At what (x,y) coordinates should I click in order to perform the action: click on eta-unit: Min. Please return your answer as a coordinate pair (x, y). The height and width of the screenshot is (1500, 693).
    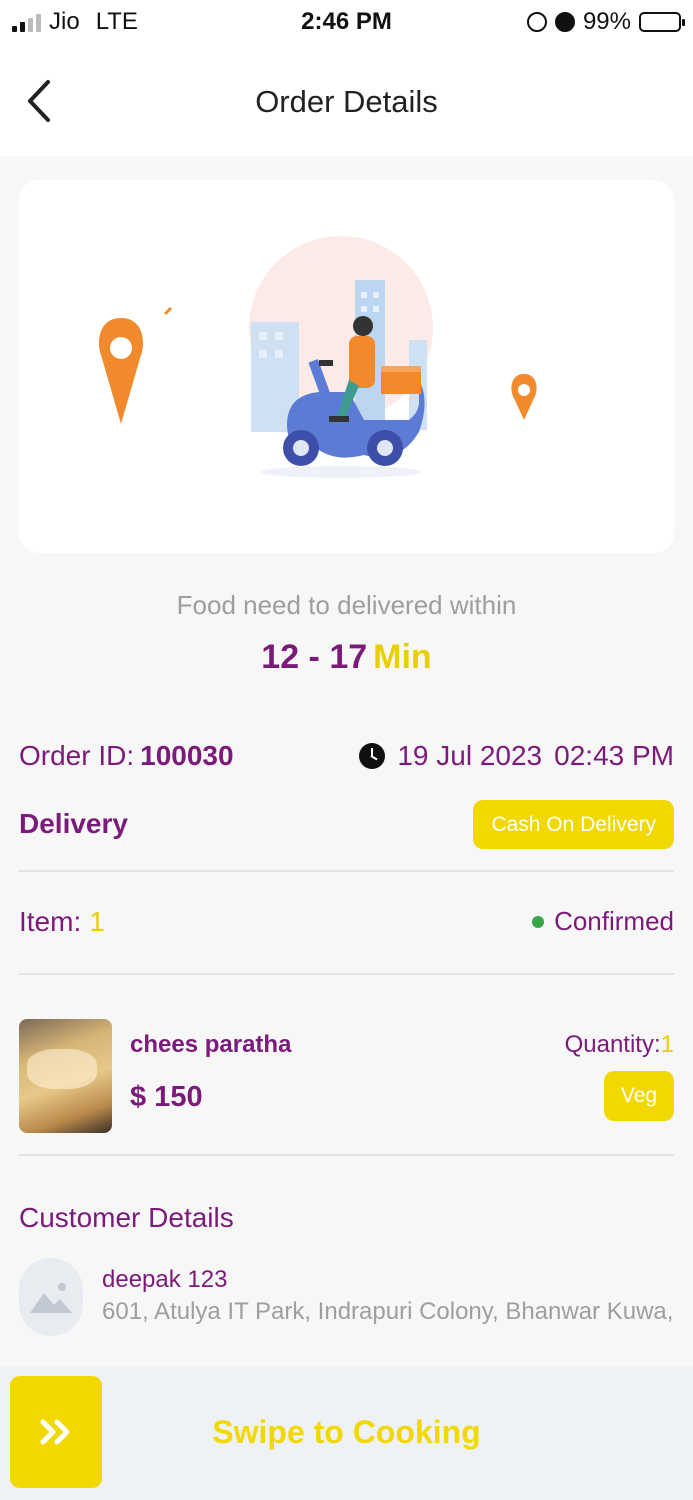
    Looking at the image, I should click on (402, 657).